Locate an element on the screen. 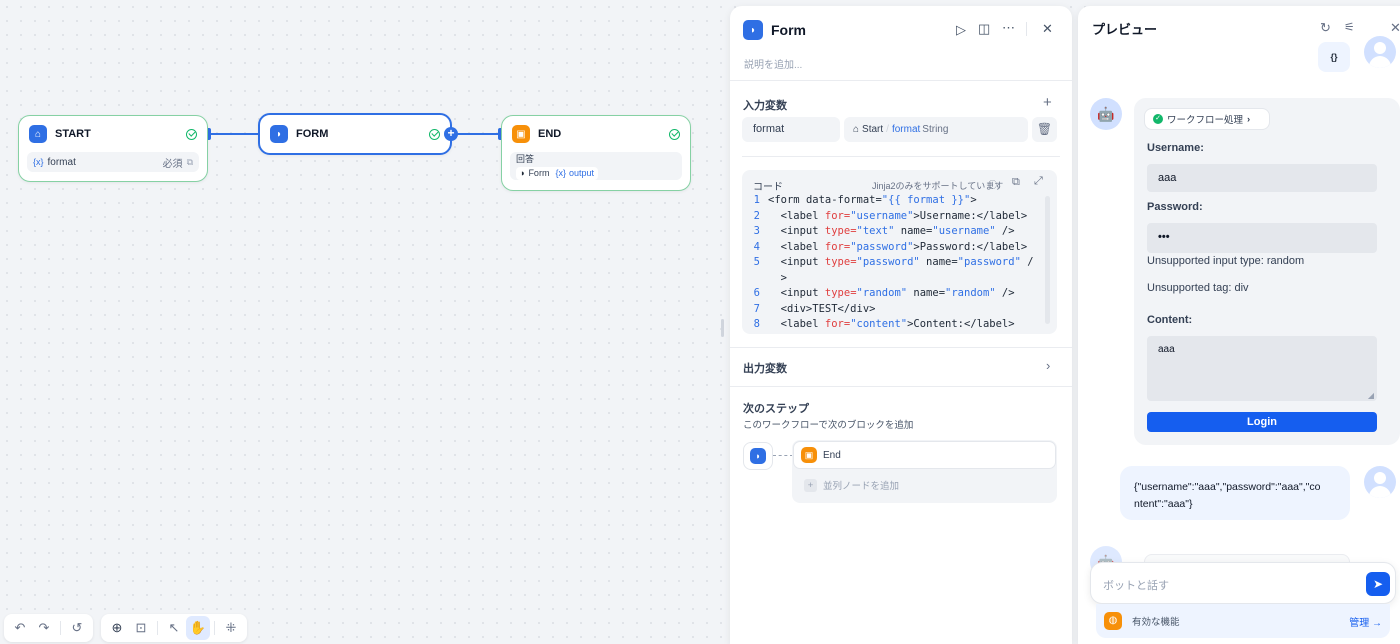 The width and height of the screenshot is (1400, 644). variable-reference-field: ⌂ Start / format String is located at coordinates (936, 129).